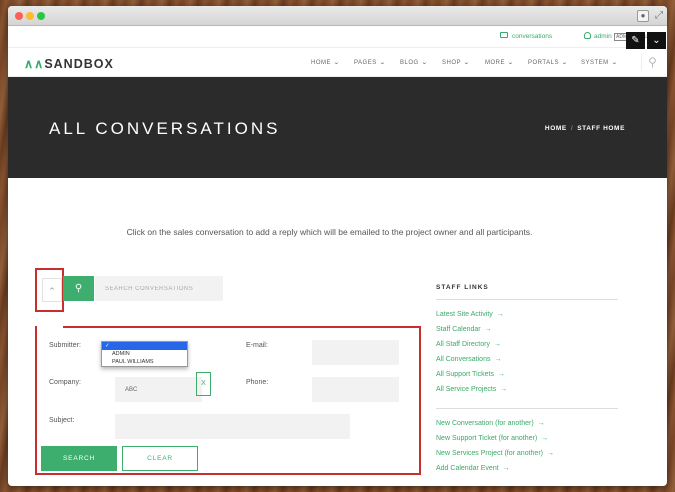  What do you see at coordinates (355, 389) in the screenshot?
I see `phone-field` at bounding box center [355, 389].